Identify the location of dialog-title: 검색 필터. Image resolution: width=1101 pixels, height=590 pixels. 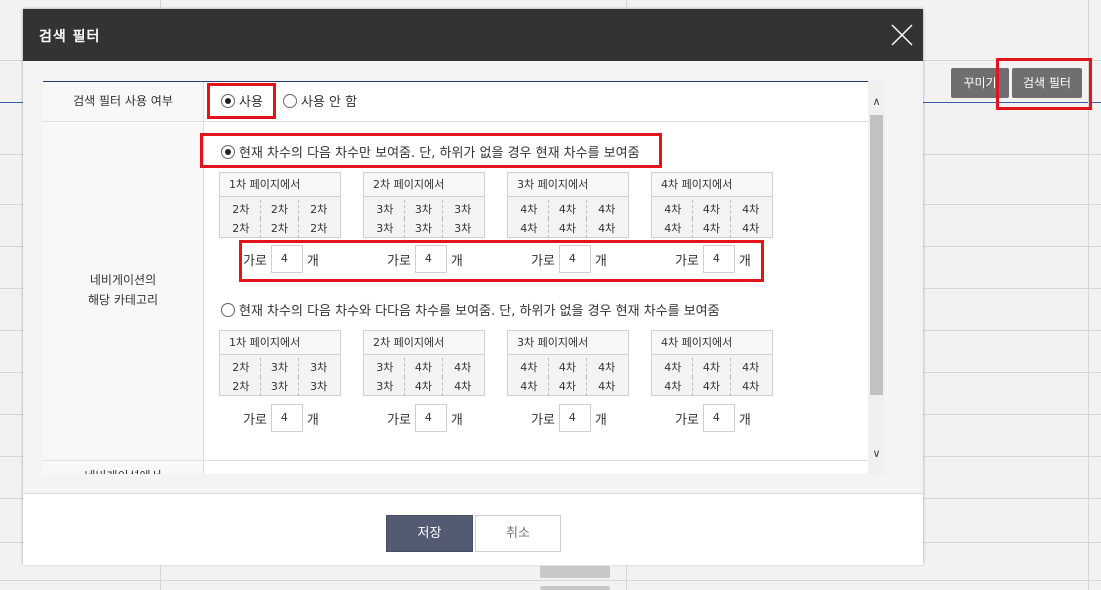
(70, 37).